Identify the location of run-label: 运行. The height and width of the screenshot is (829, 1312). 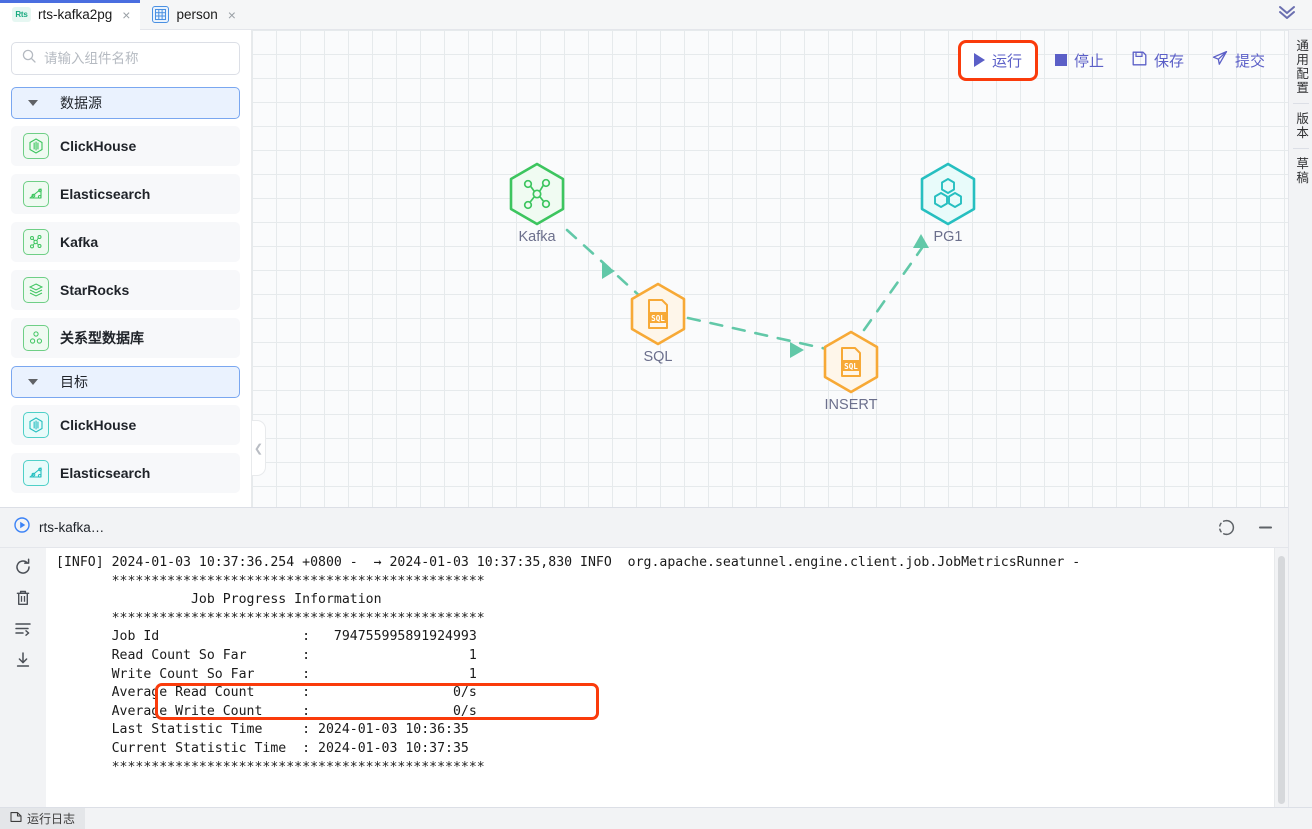
(1006, 61).